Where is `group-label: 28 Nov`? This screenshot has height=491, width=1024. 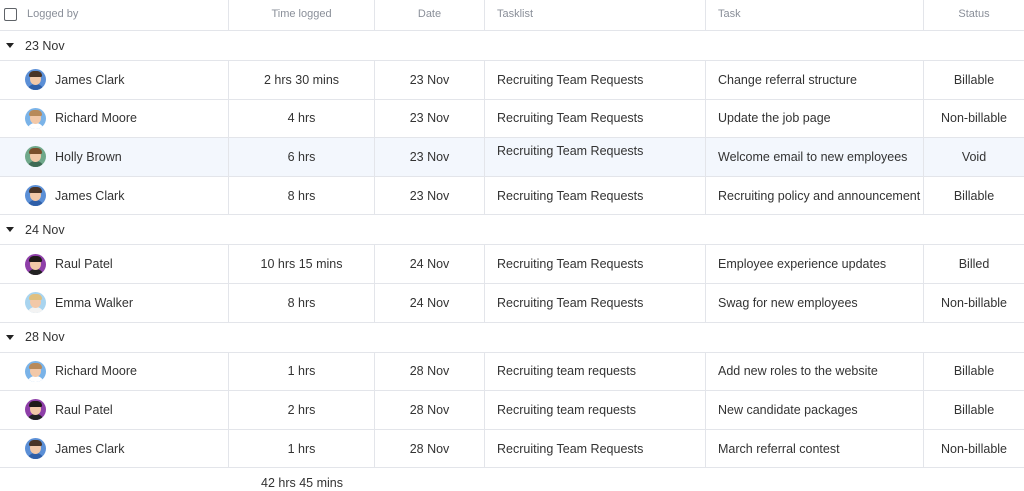
group-label: 28 Nov is located at coordinates (45, 337).